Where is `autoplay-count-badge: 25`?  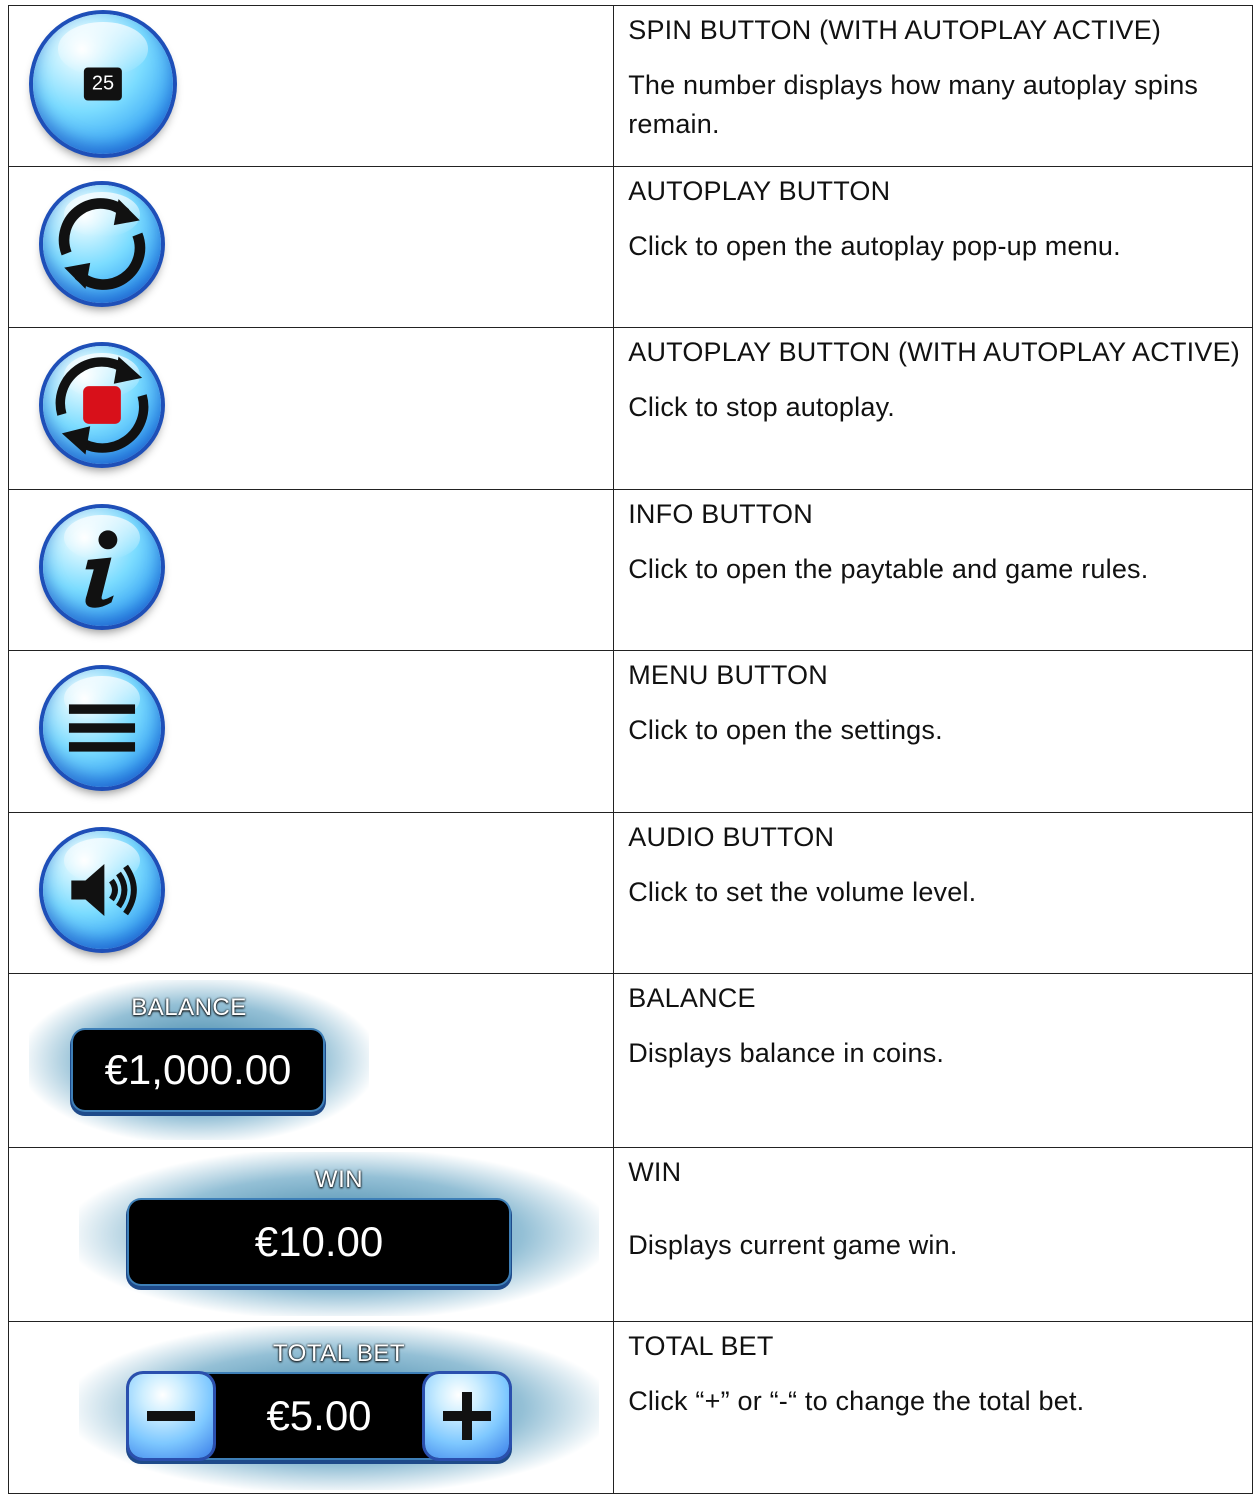
autoplay-count-badge: 25 is located at coordinates (103, 84).